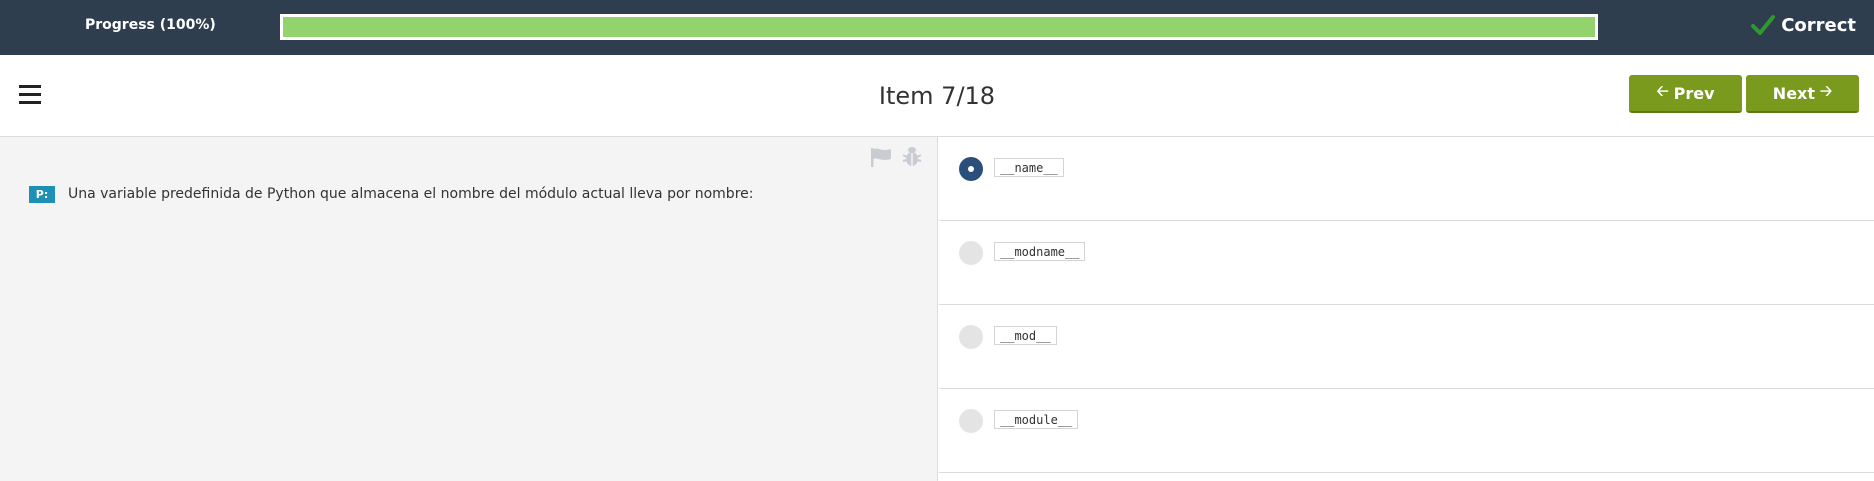  I want to click on status-text: Correct, so click(1818, 25).